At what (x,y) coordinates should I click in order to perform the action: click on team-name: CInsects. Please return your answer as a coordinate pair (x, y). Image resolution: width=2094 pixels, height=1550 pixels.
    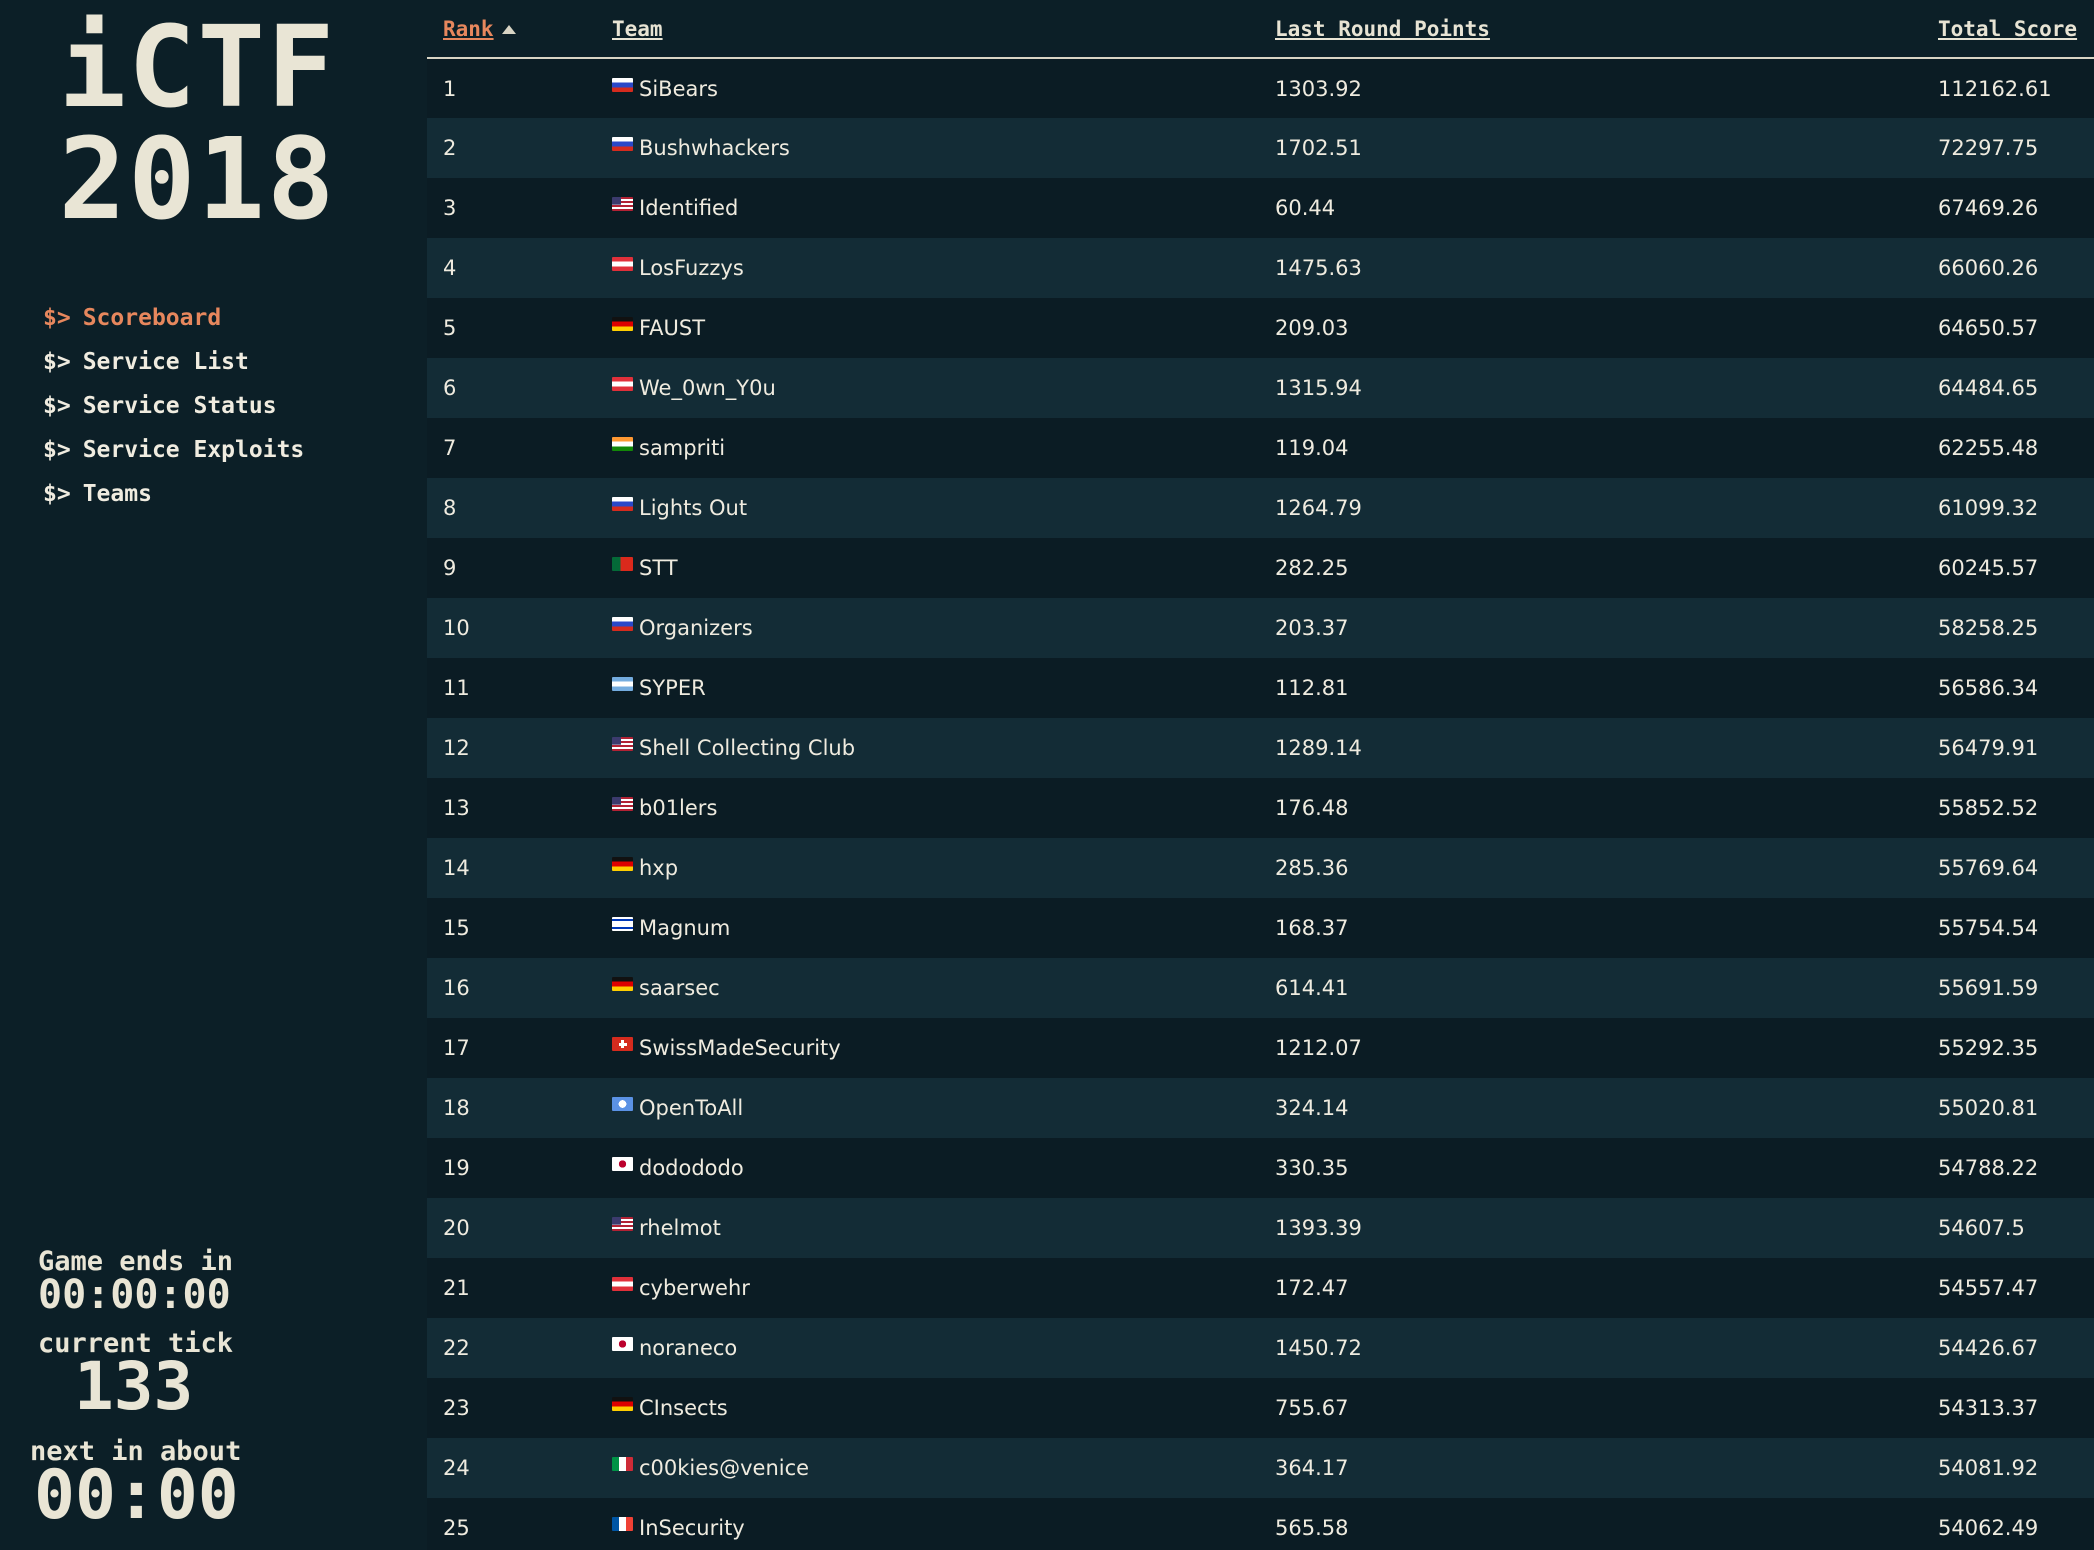
    Looking at the image, I should click on (683, 1408).